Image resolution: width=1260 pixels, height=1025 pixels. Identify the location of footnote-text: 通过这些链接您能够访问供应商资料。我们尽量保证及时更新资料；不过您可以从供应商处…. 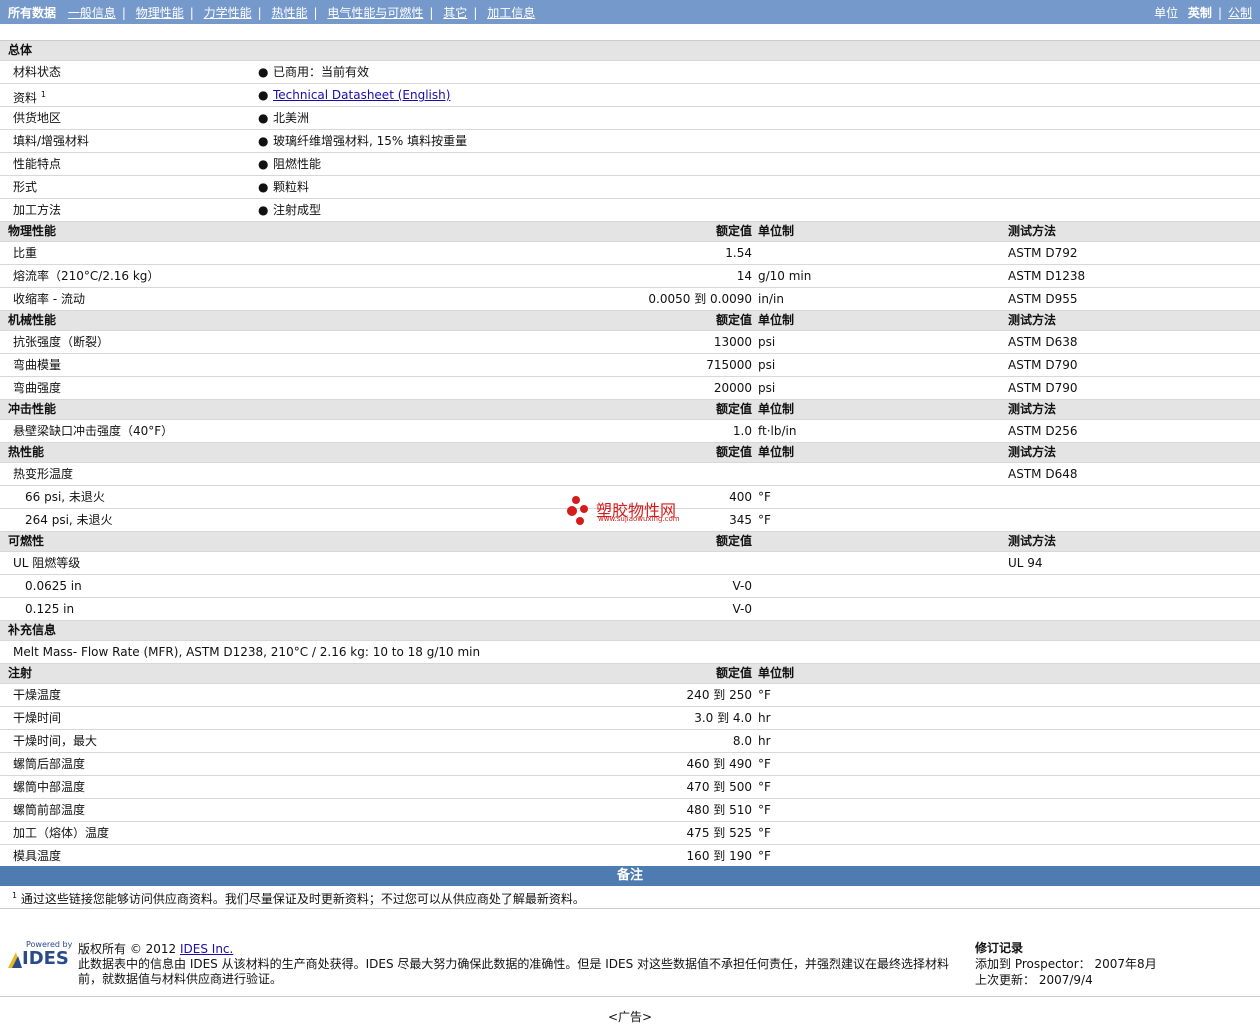
(302, 899).